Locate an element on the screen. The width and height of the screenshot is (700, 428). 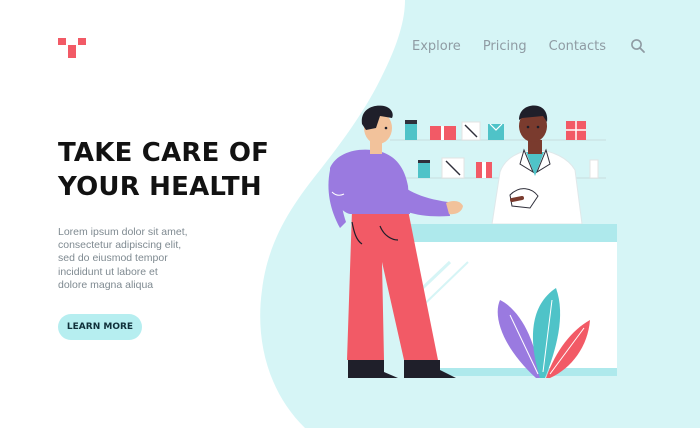
hero-title: TAKE CARE OF YOUR HEALTH is located at coordinates (164, 170).